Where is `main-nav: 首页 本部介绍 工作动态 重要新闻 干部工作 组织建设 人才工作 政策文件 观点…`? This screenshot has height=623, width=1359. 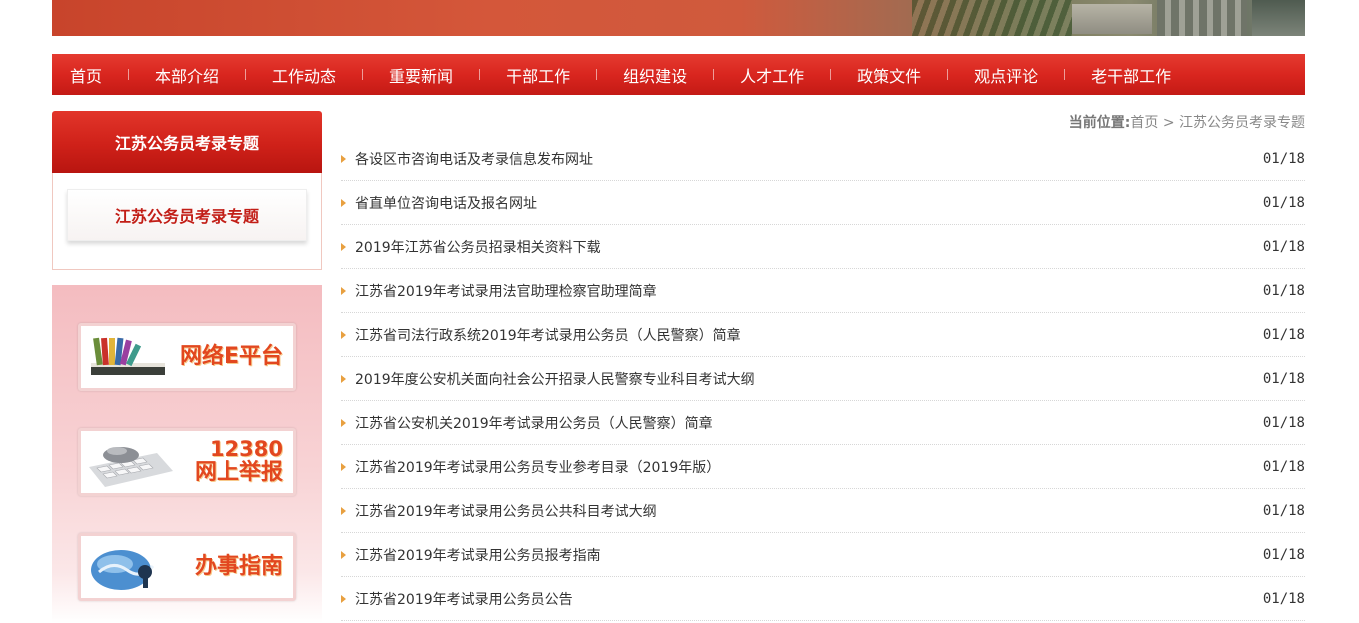
main-nav: 首页 本部介绍 工作动态 重要新闻 干部工作 组织建设 人才工作 政策文件 观点… is located at coordinates (678, 74).